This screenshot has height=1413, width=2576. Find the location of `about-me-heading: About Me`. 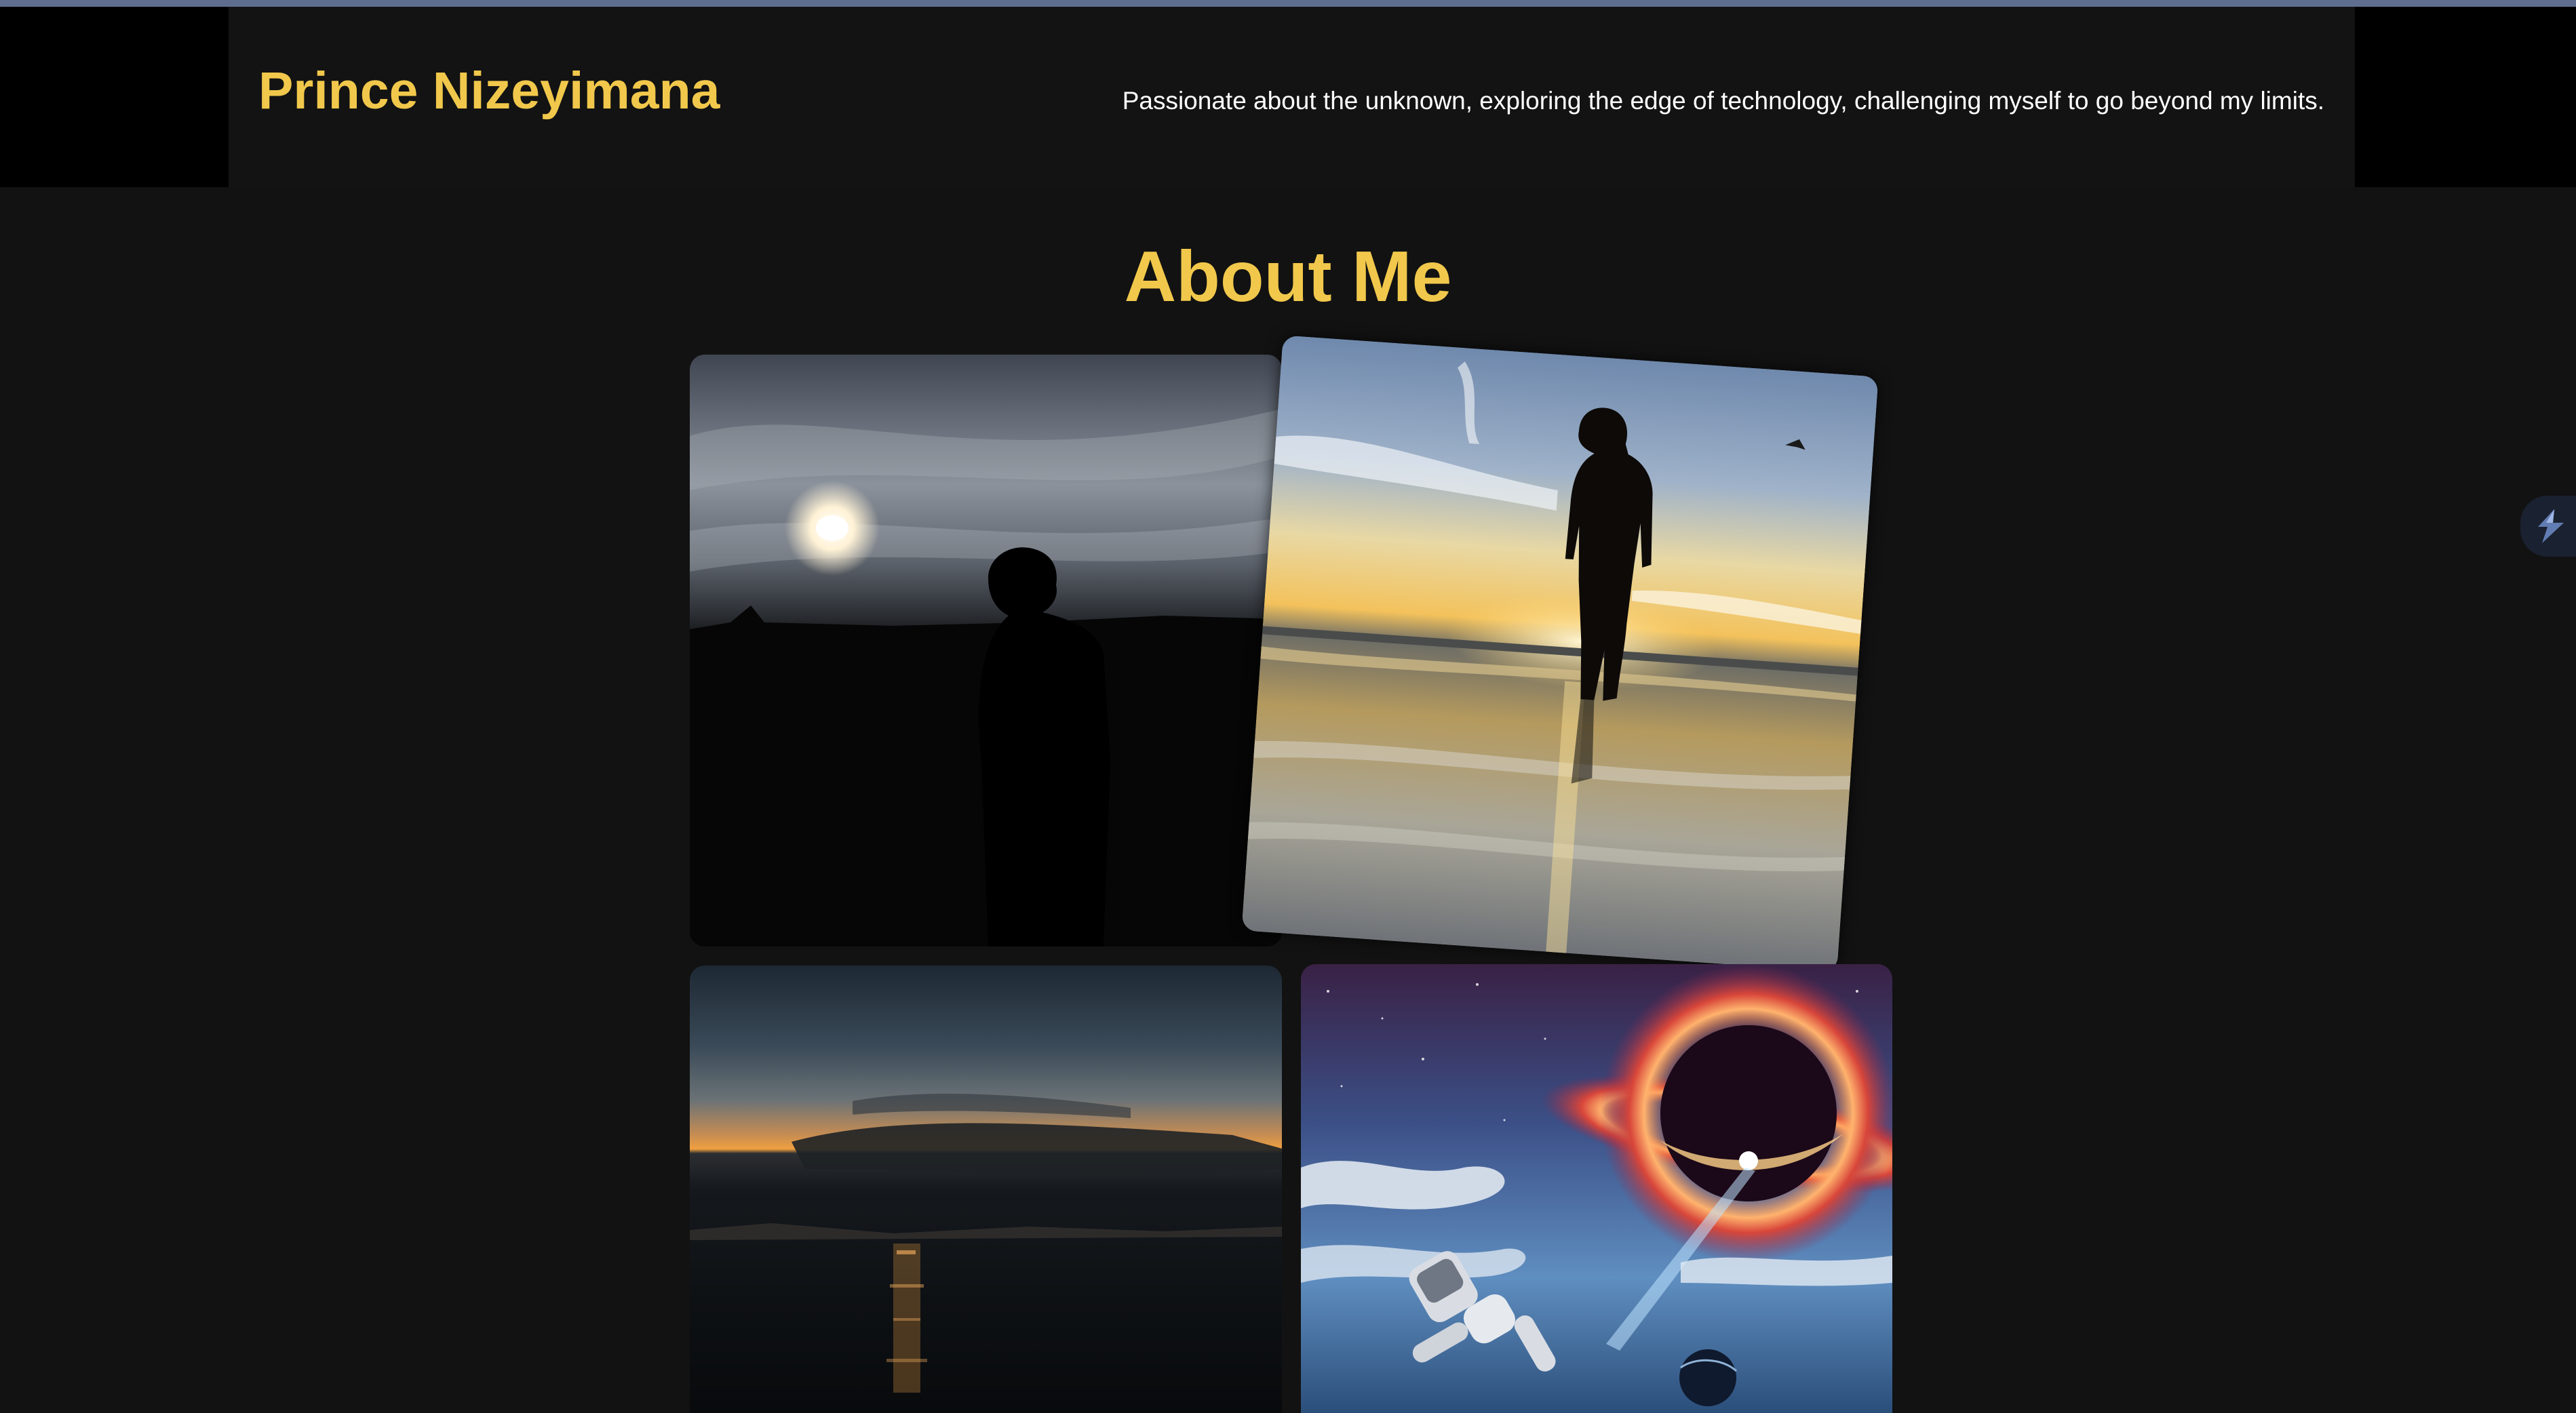

about-me-heading: About Me is located at coordinates (1288, 277).